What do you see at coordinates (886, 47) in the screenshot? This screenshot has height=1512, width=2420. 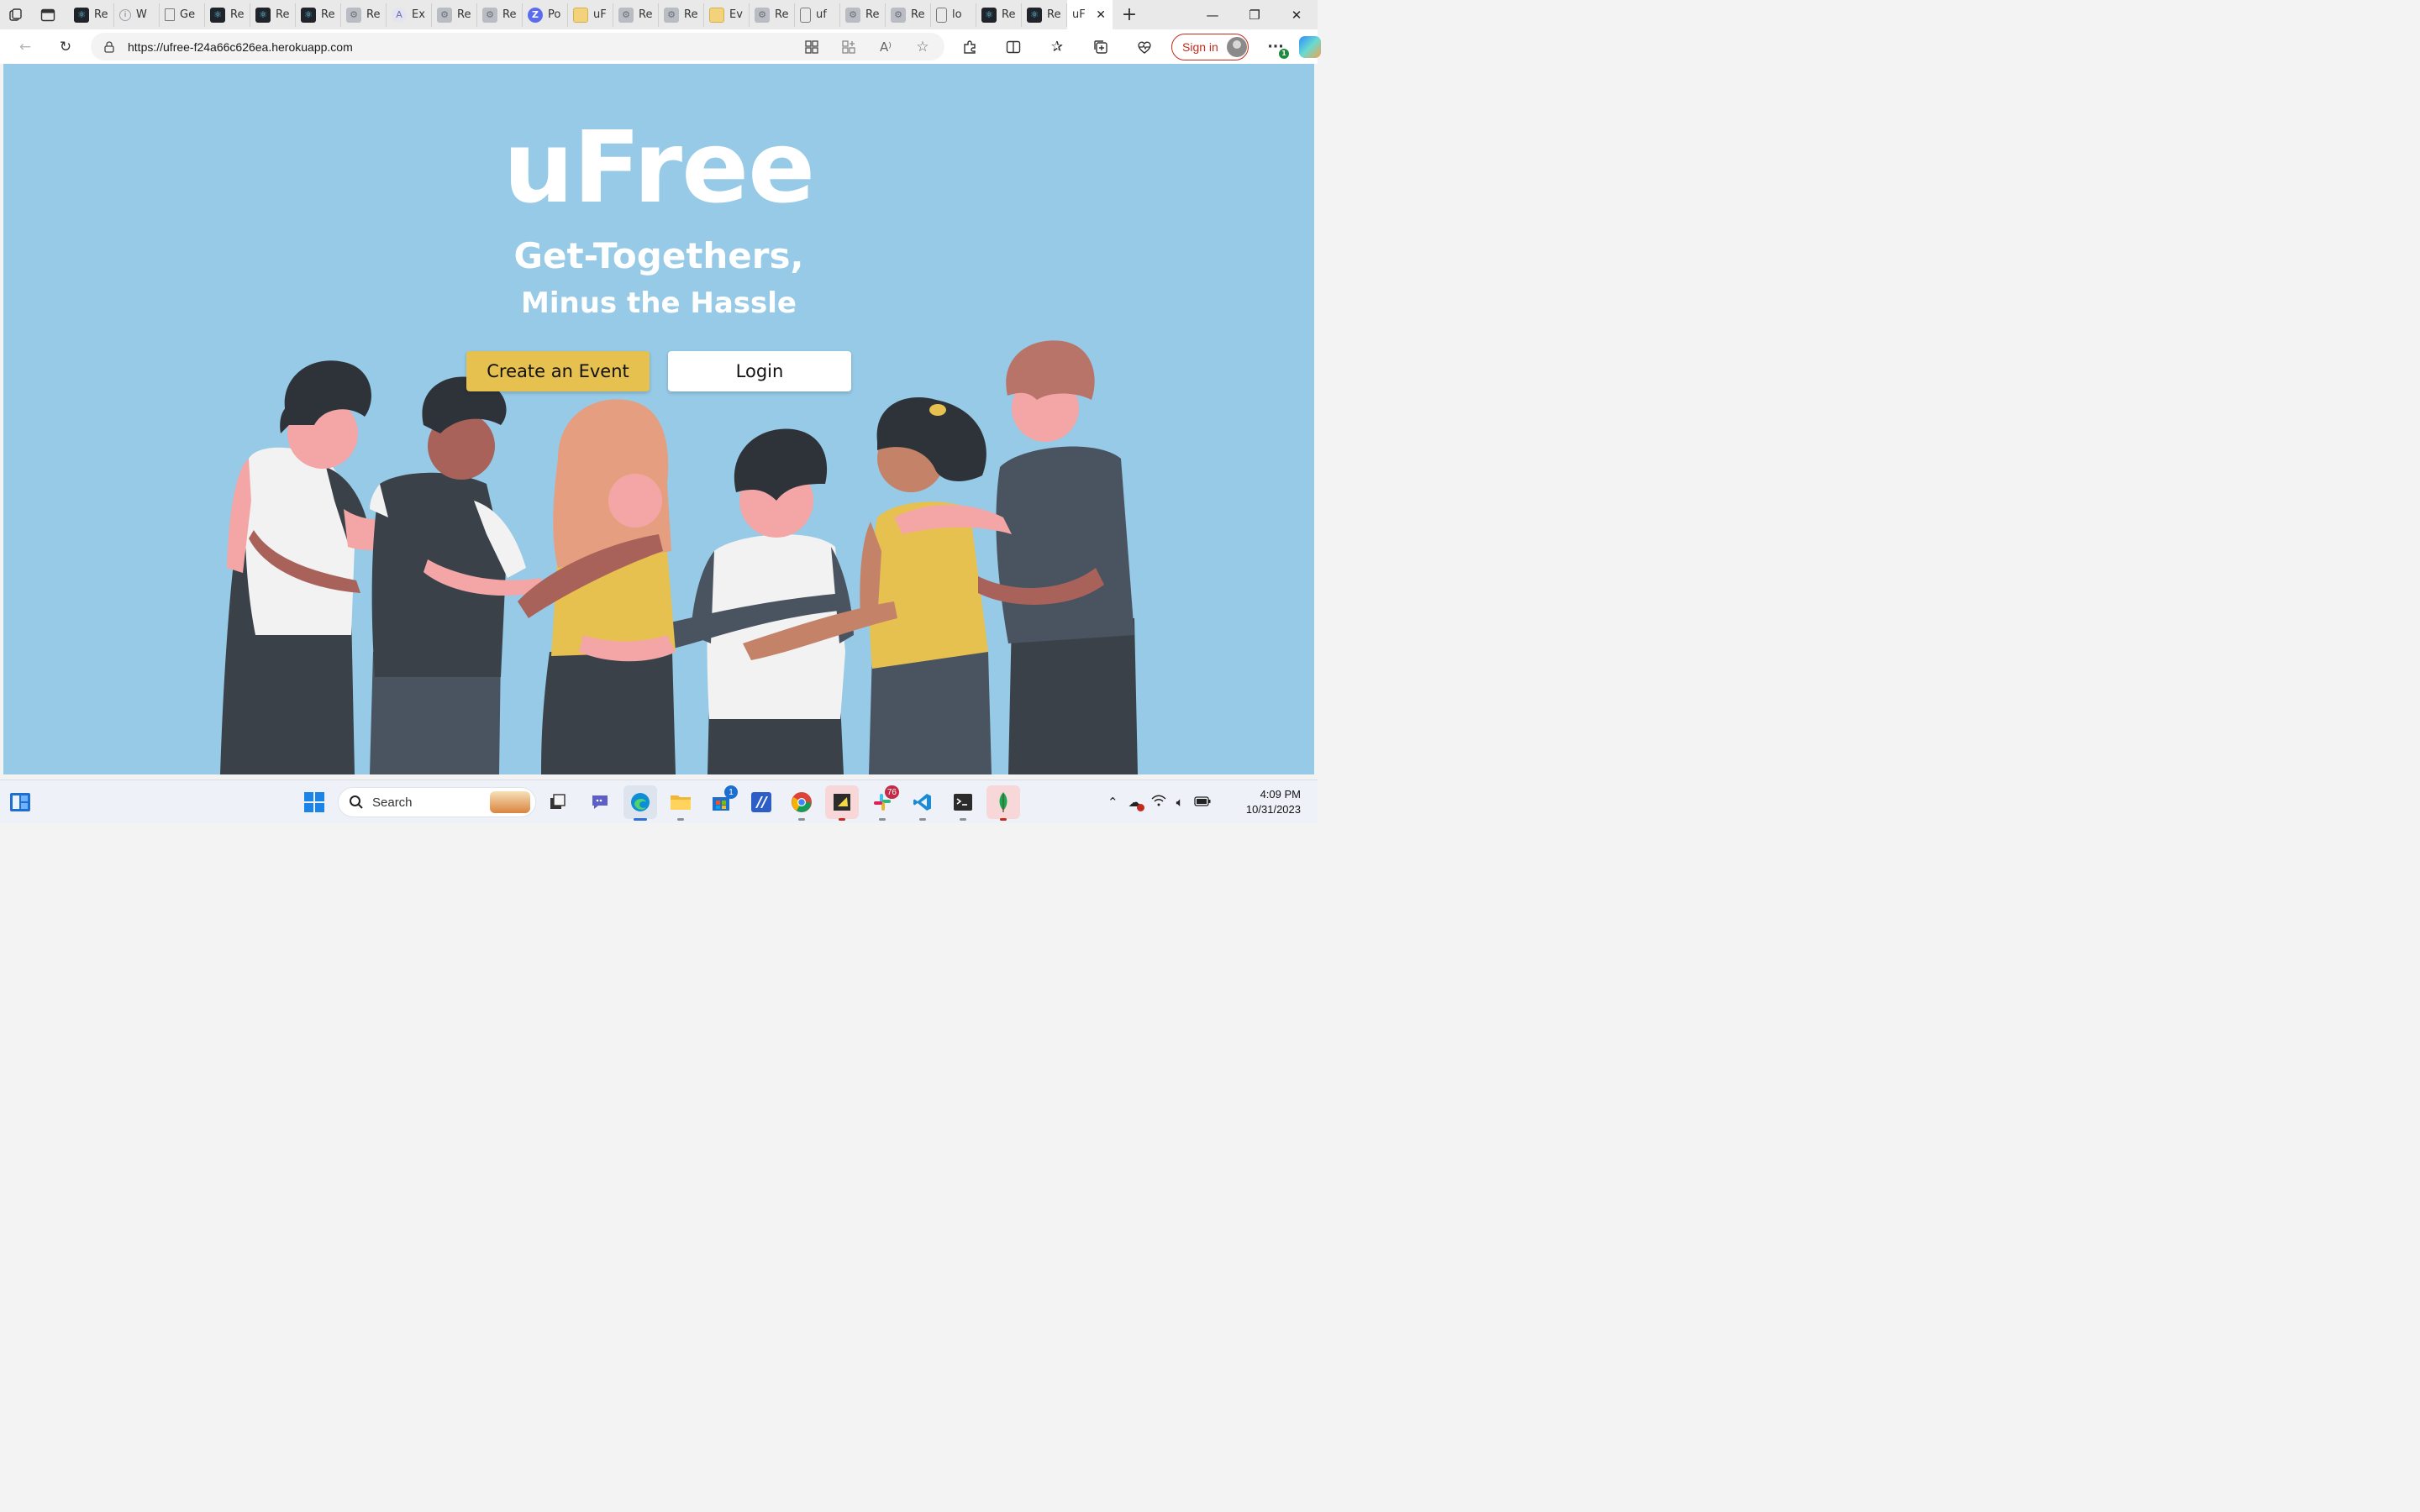 I see `read-aloud-icon: A⁾` at bounding box center [886, 47].